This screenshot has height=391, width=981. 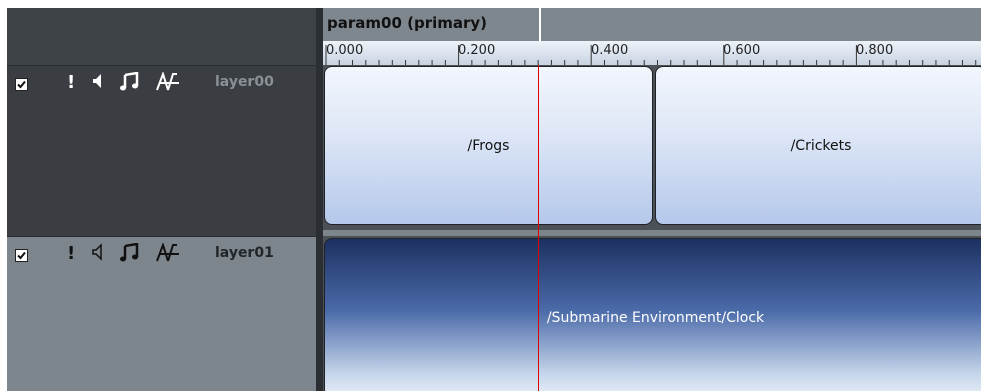 What do you see at coordinates (655, 318) in the screenshot?
I see `clip-label: /Submarine Environment/Clock` at bounding box center [655, 318].